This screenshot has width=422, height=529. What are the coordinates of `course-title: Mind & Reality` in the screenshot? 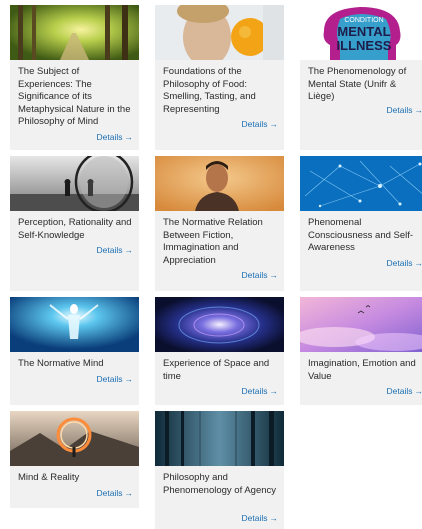 It's located at (49, 477).